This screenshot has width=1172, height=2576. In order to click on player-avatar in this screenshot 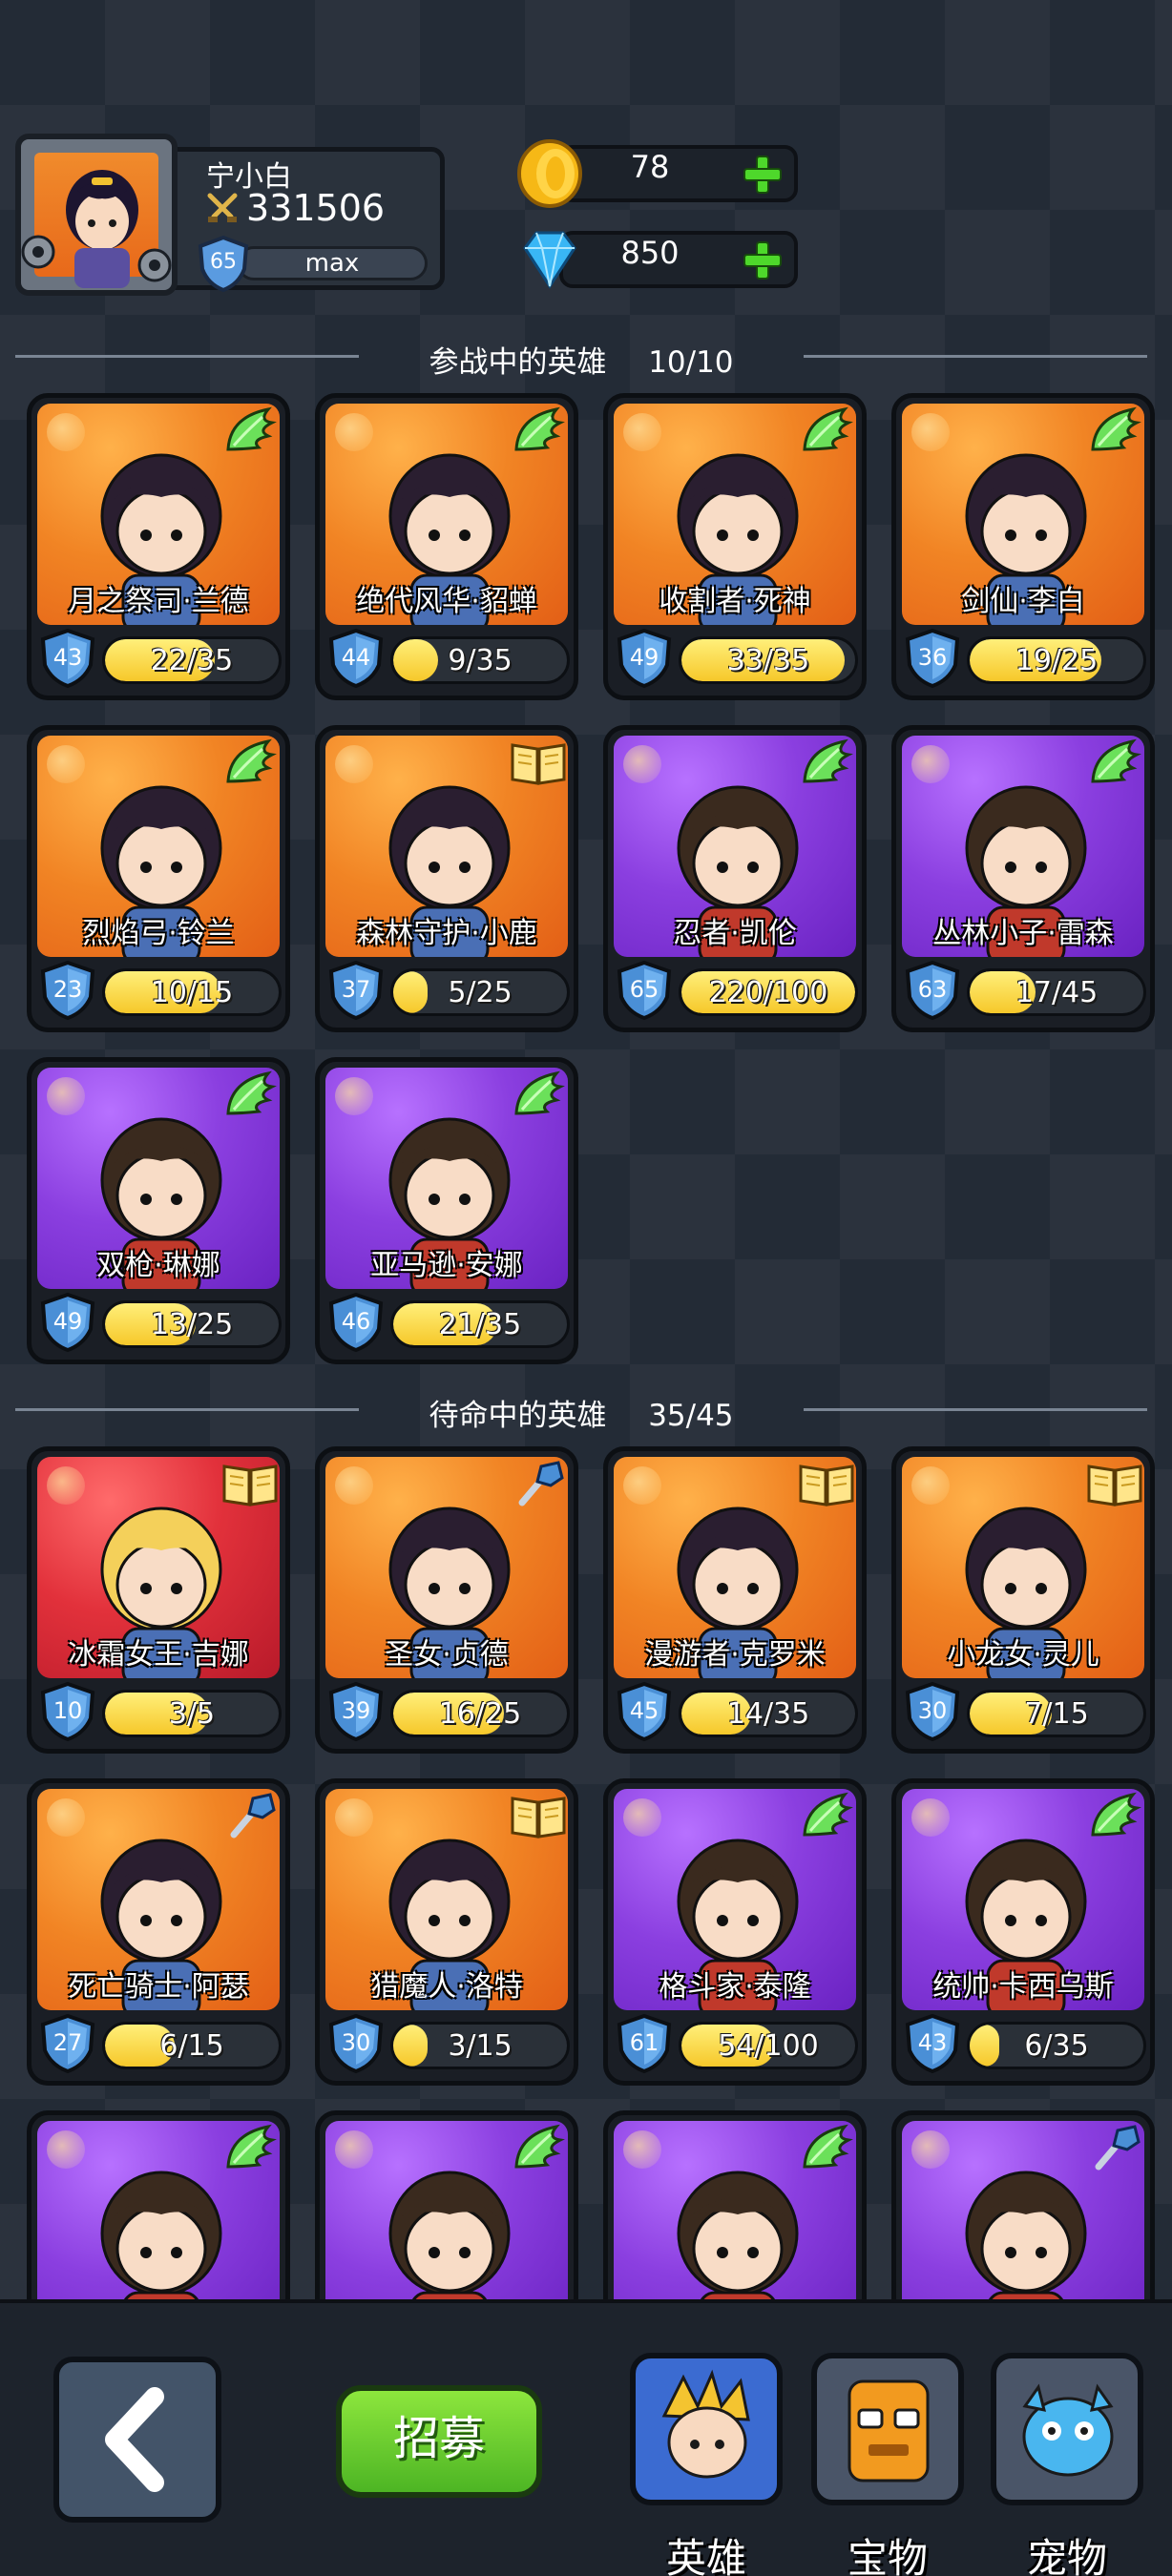, I will do `click(96, 215)`.